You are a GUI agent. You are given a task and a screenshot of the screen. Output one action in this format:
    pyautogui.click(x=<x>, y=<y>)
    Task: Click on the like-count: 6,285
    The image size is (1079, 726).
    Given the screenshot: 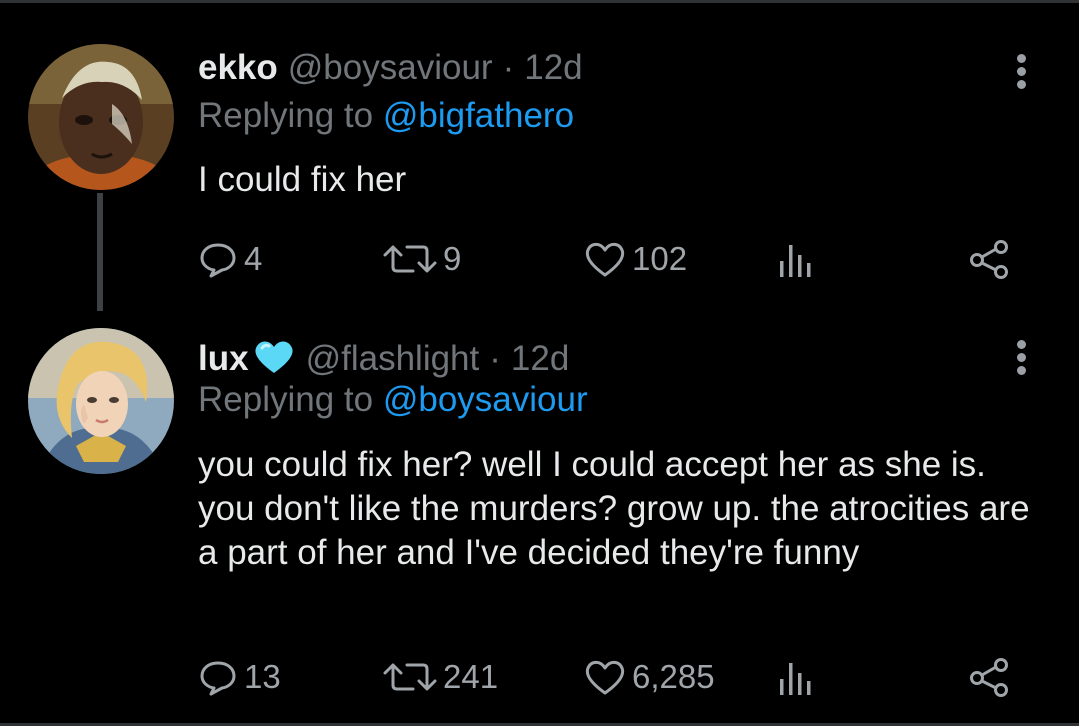 What is the action you would take?
    pyautogui.click(x=673, y=676)
    